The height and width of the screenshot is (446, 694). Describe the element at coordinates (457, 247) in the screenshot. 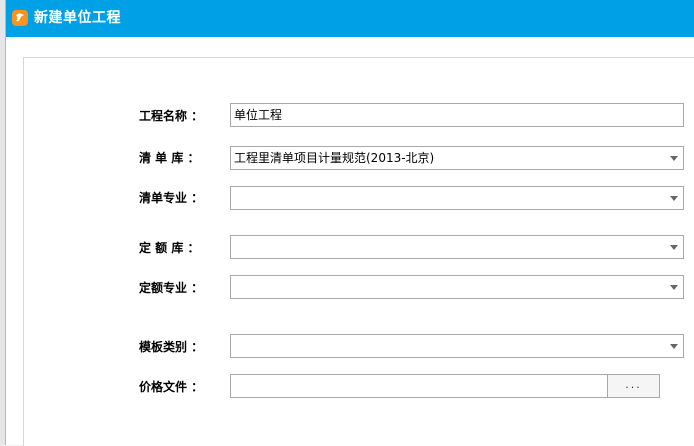

I see `quota-library-select` at that location.